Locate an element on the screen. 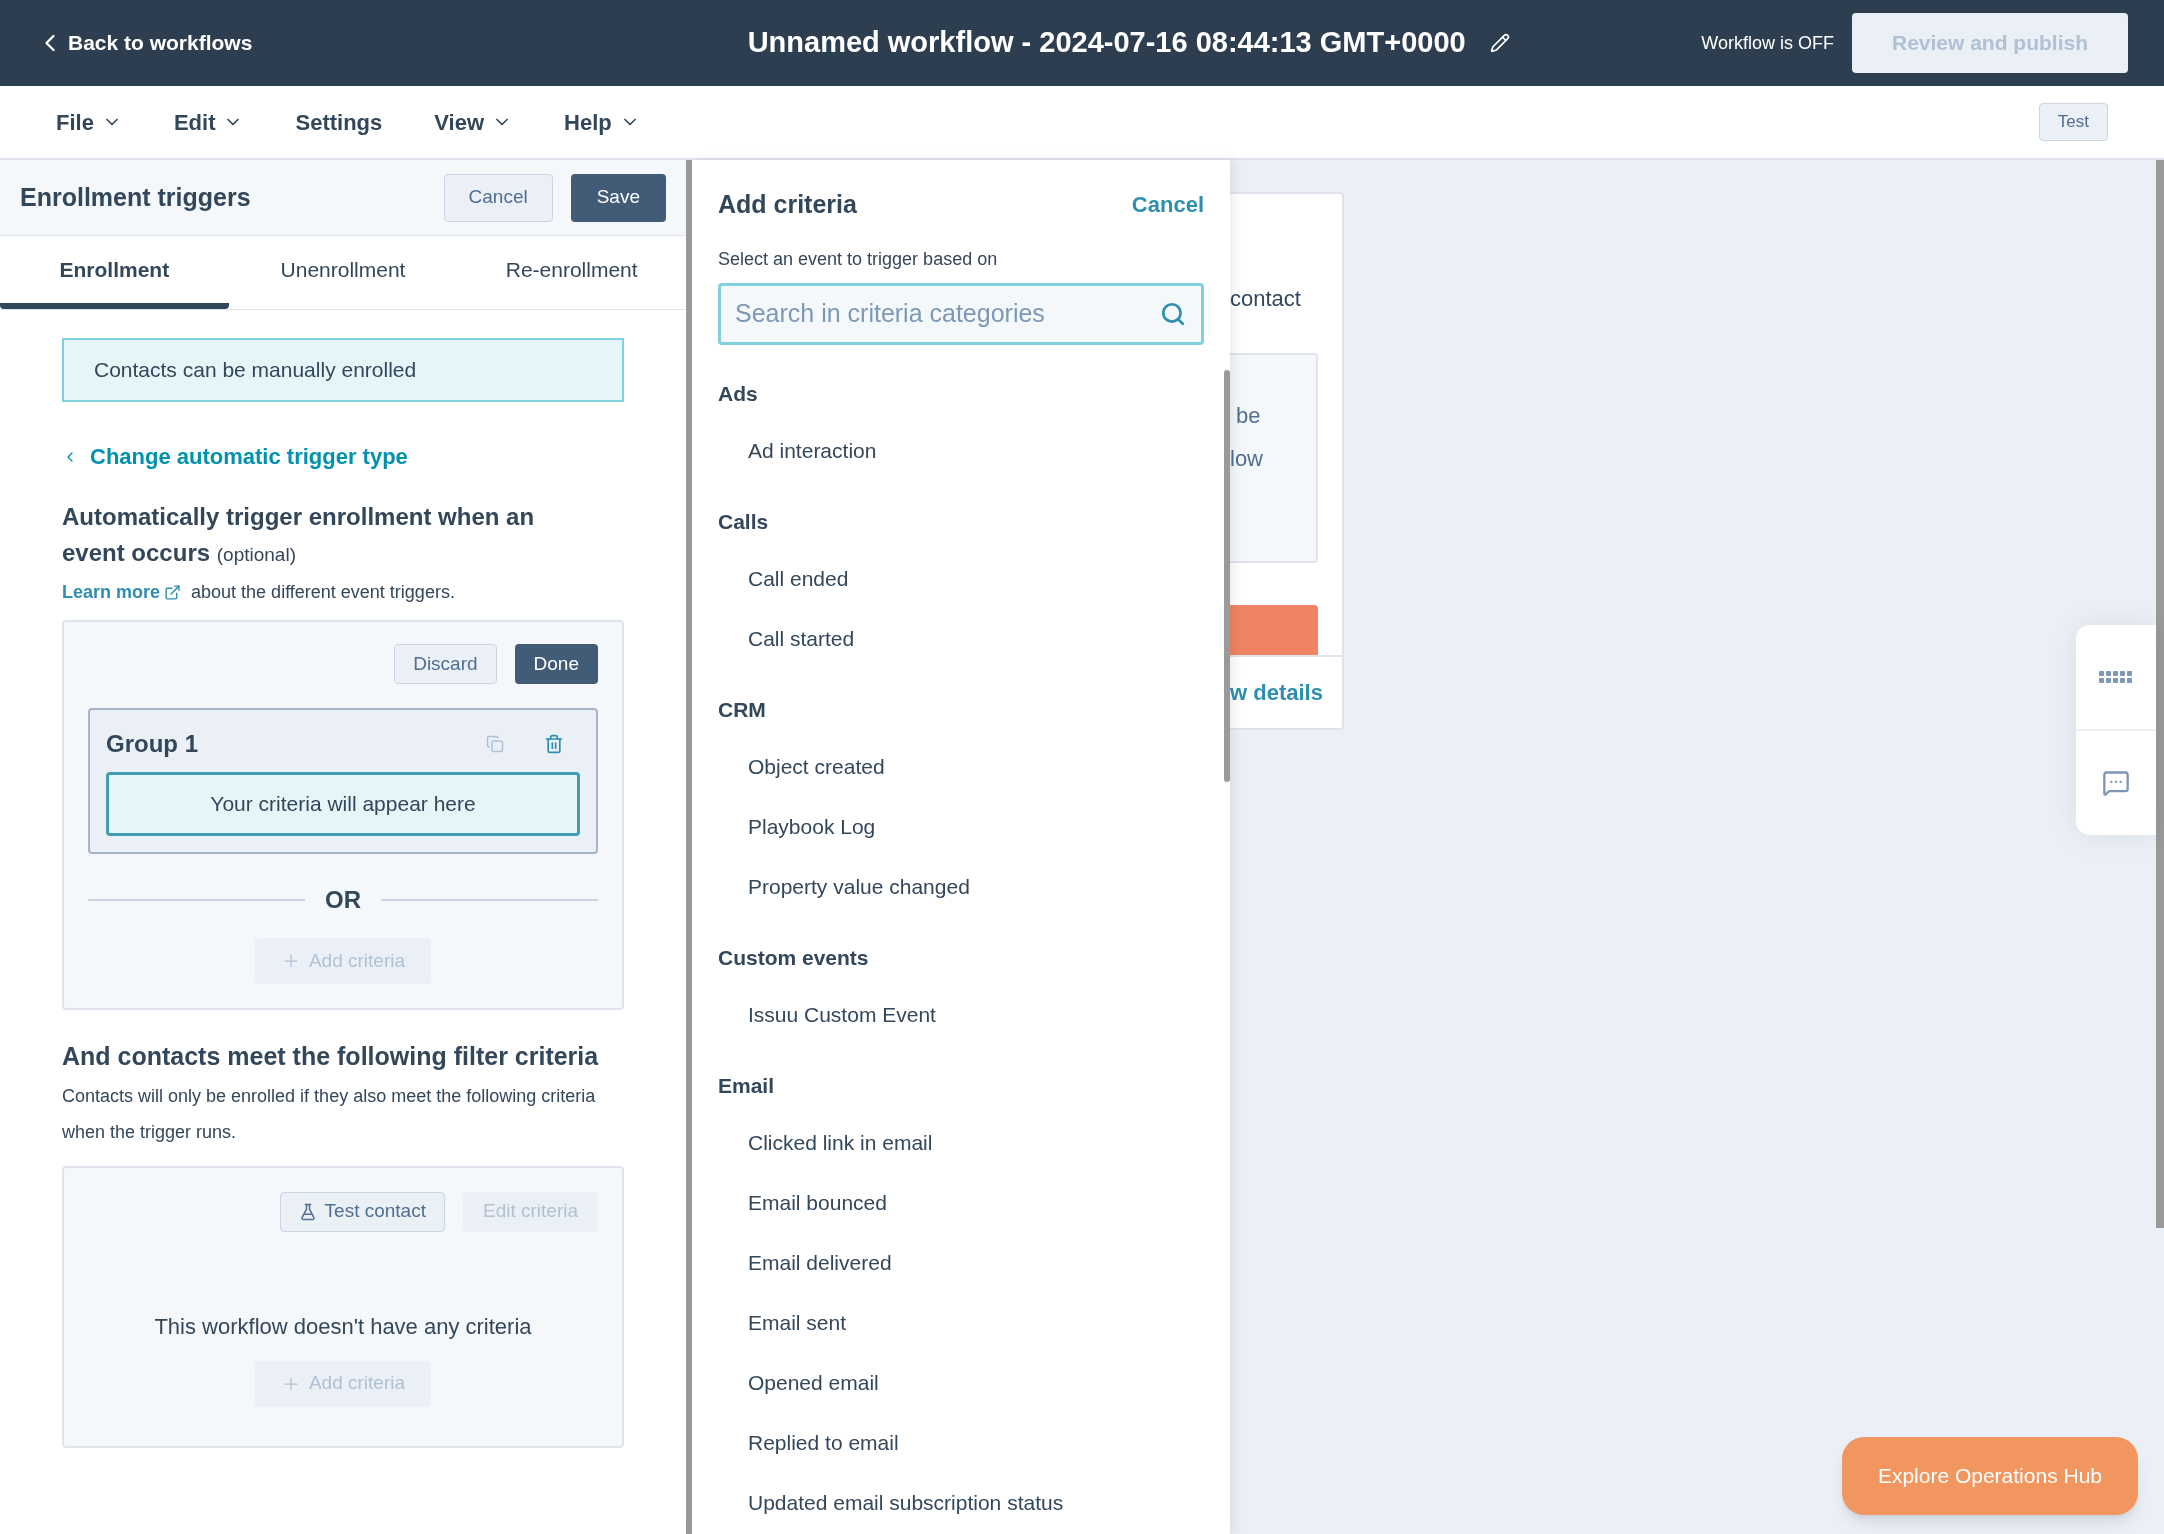 The width and height of the screenshot is (2164, 1534). criteria-option: Playbook Log is located at coordinates (961, 826).